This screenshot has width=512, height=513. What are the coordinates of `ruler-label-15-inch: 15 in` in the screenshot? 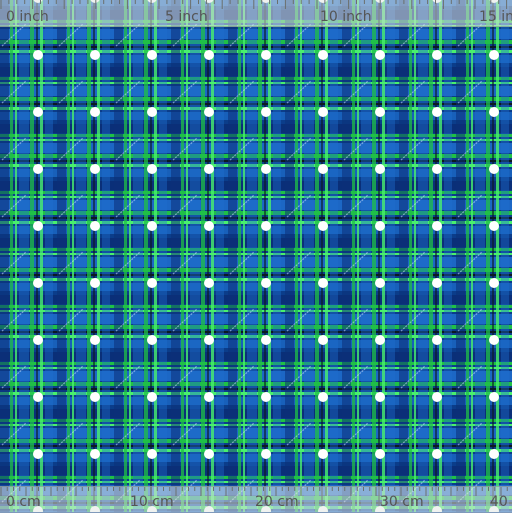 It's located at (495, 17).